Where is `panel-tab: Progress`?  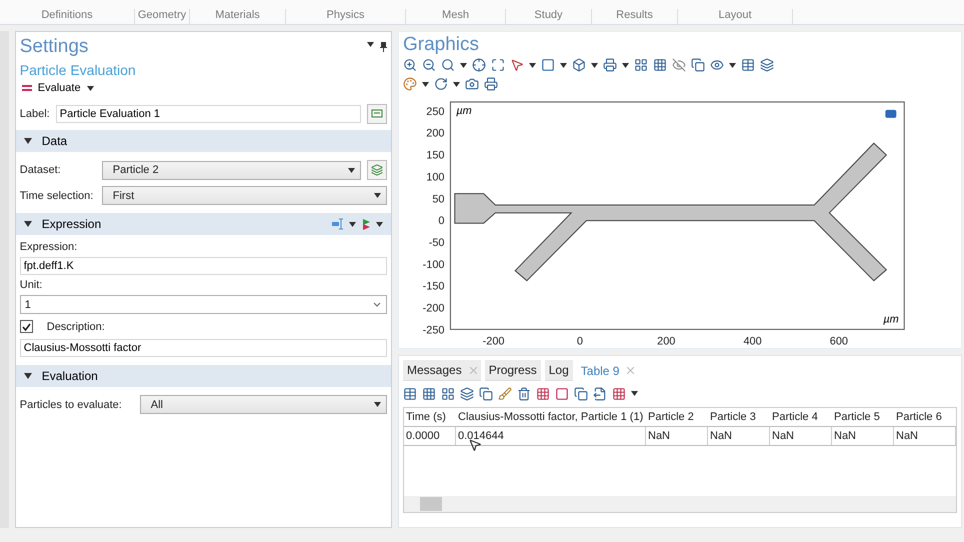
panel-tab: Progress is located at coordinates (512, 370).